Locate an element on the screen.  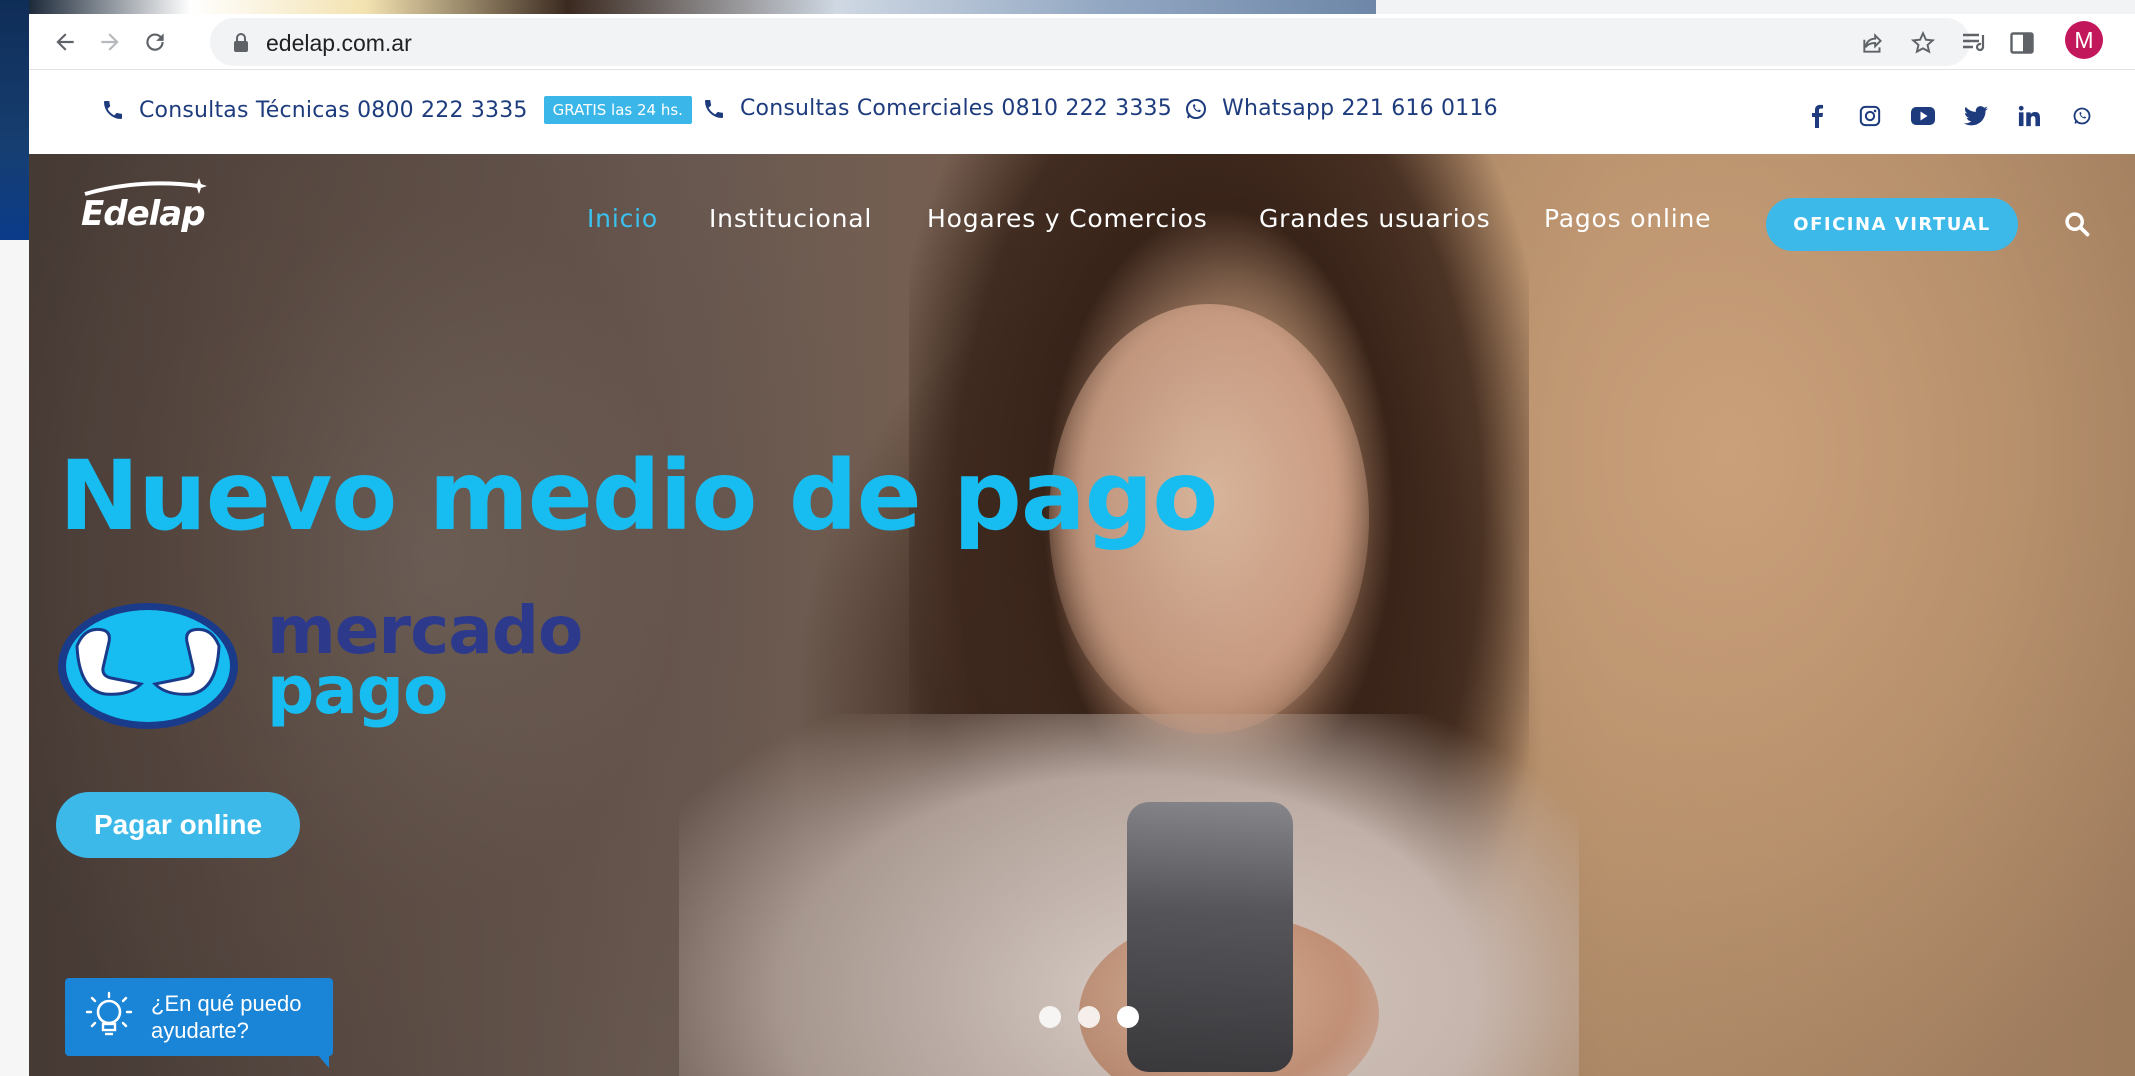
help-chat-text: ¿En qué puedo ayudarte? is located at coordinates (226, 1017).